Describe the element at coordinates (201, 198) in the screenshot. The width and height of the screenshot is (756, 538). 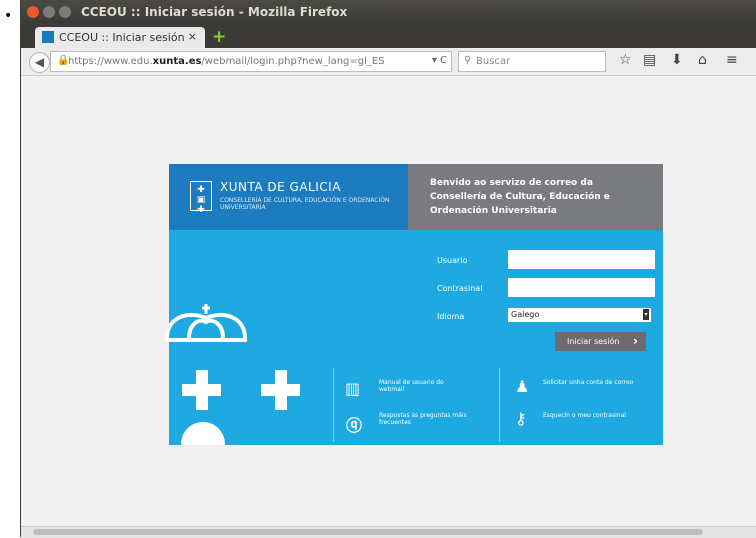
I see `galicia-crest-icon: ✚ ▣ ✚` at that location.